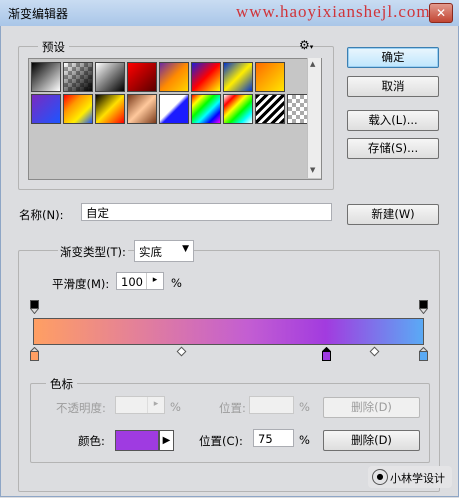  What do you see at coordinates (423, 354) in the screenshot?
I see `color-stop-right` at bounding box center [423, 354].